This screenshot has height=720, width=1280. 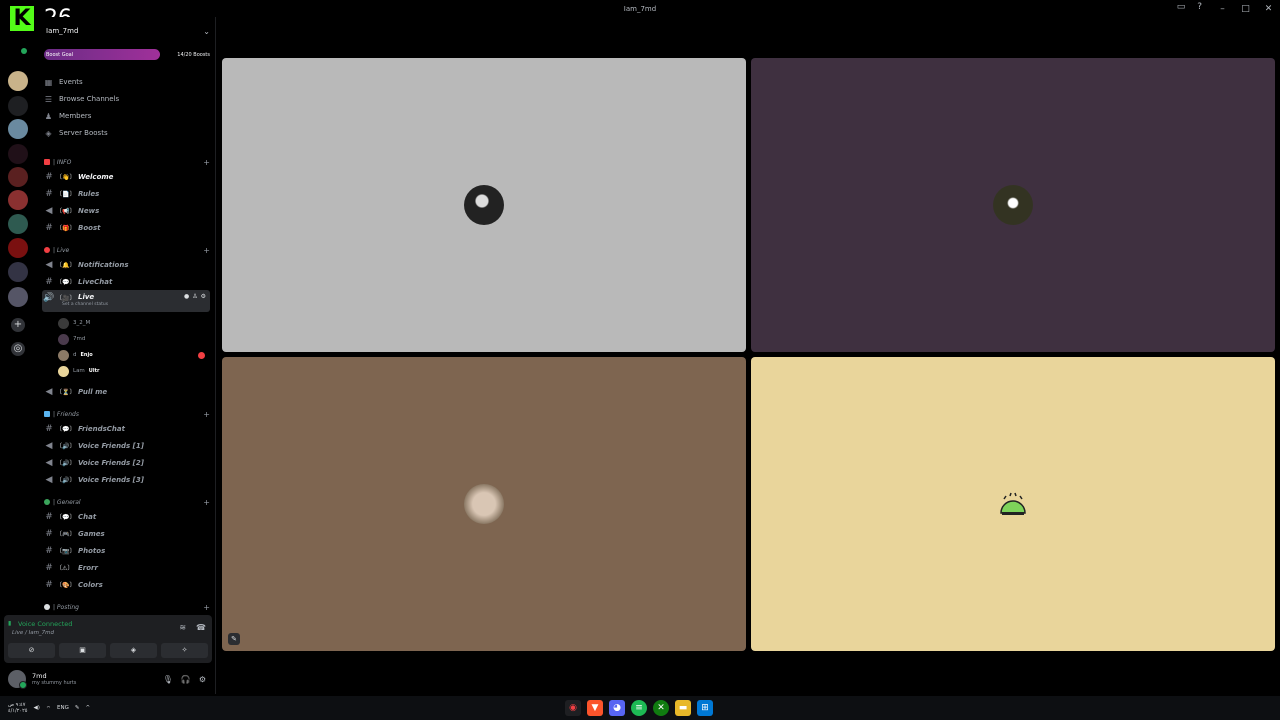 I want to click on camera-toggle-button: ⊘, so click(x=31, y=650).